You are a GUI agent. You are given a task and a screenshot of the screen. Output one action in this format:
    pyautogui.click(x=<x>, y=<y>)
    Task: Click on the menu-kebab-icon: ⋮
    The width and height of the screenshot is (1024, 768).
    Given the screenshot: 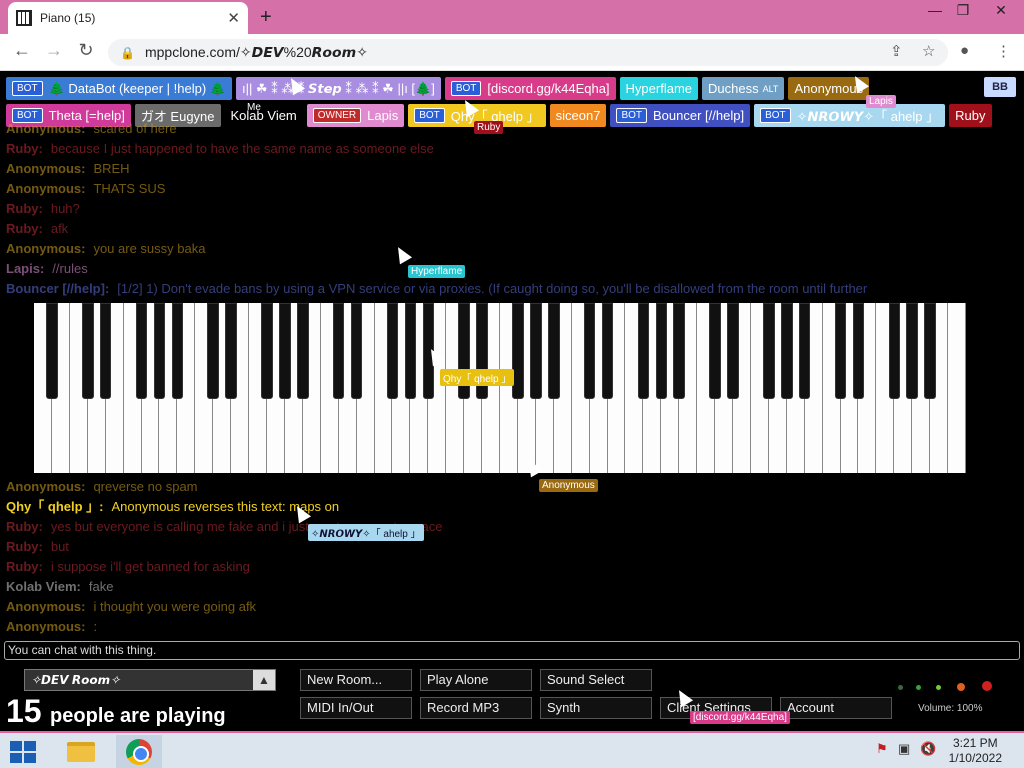 What is the action you would take?
    pyautogui.click(x=1003, y=51)
    